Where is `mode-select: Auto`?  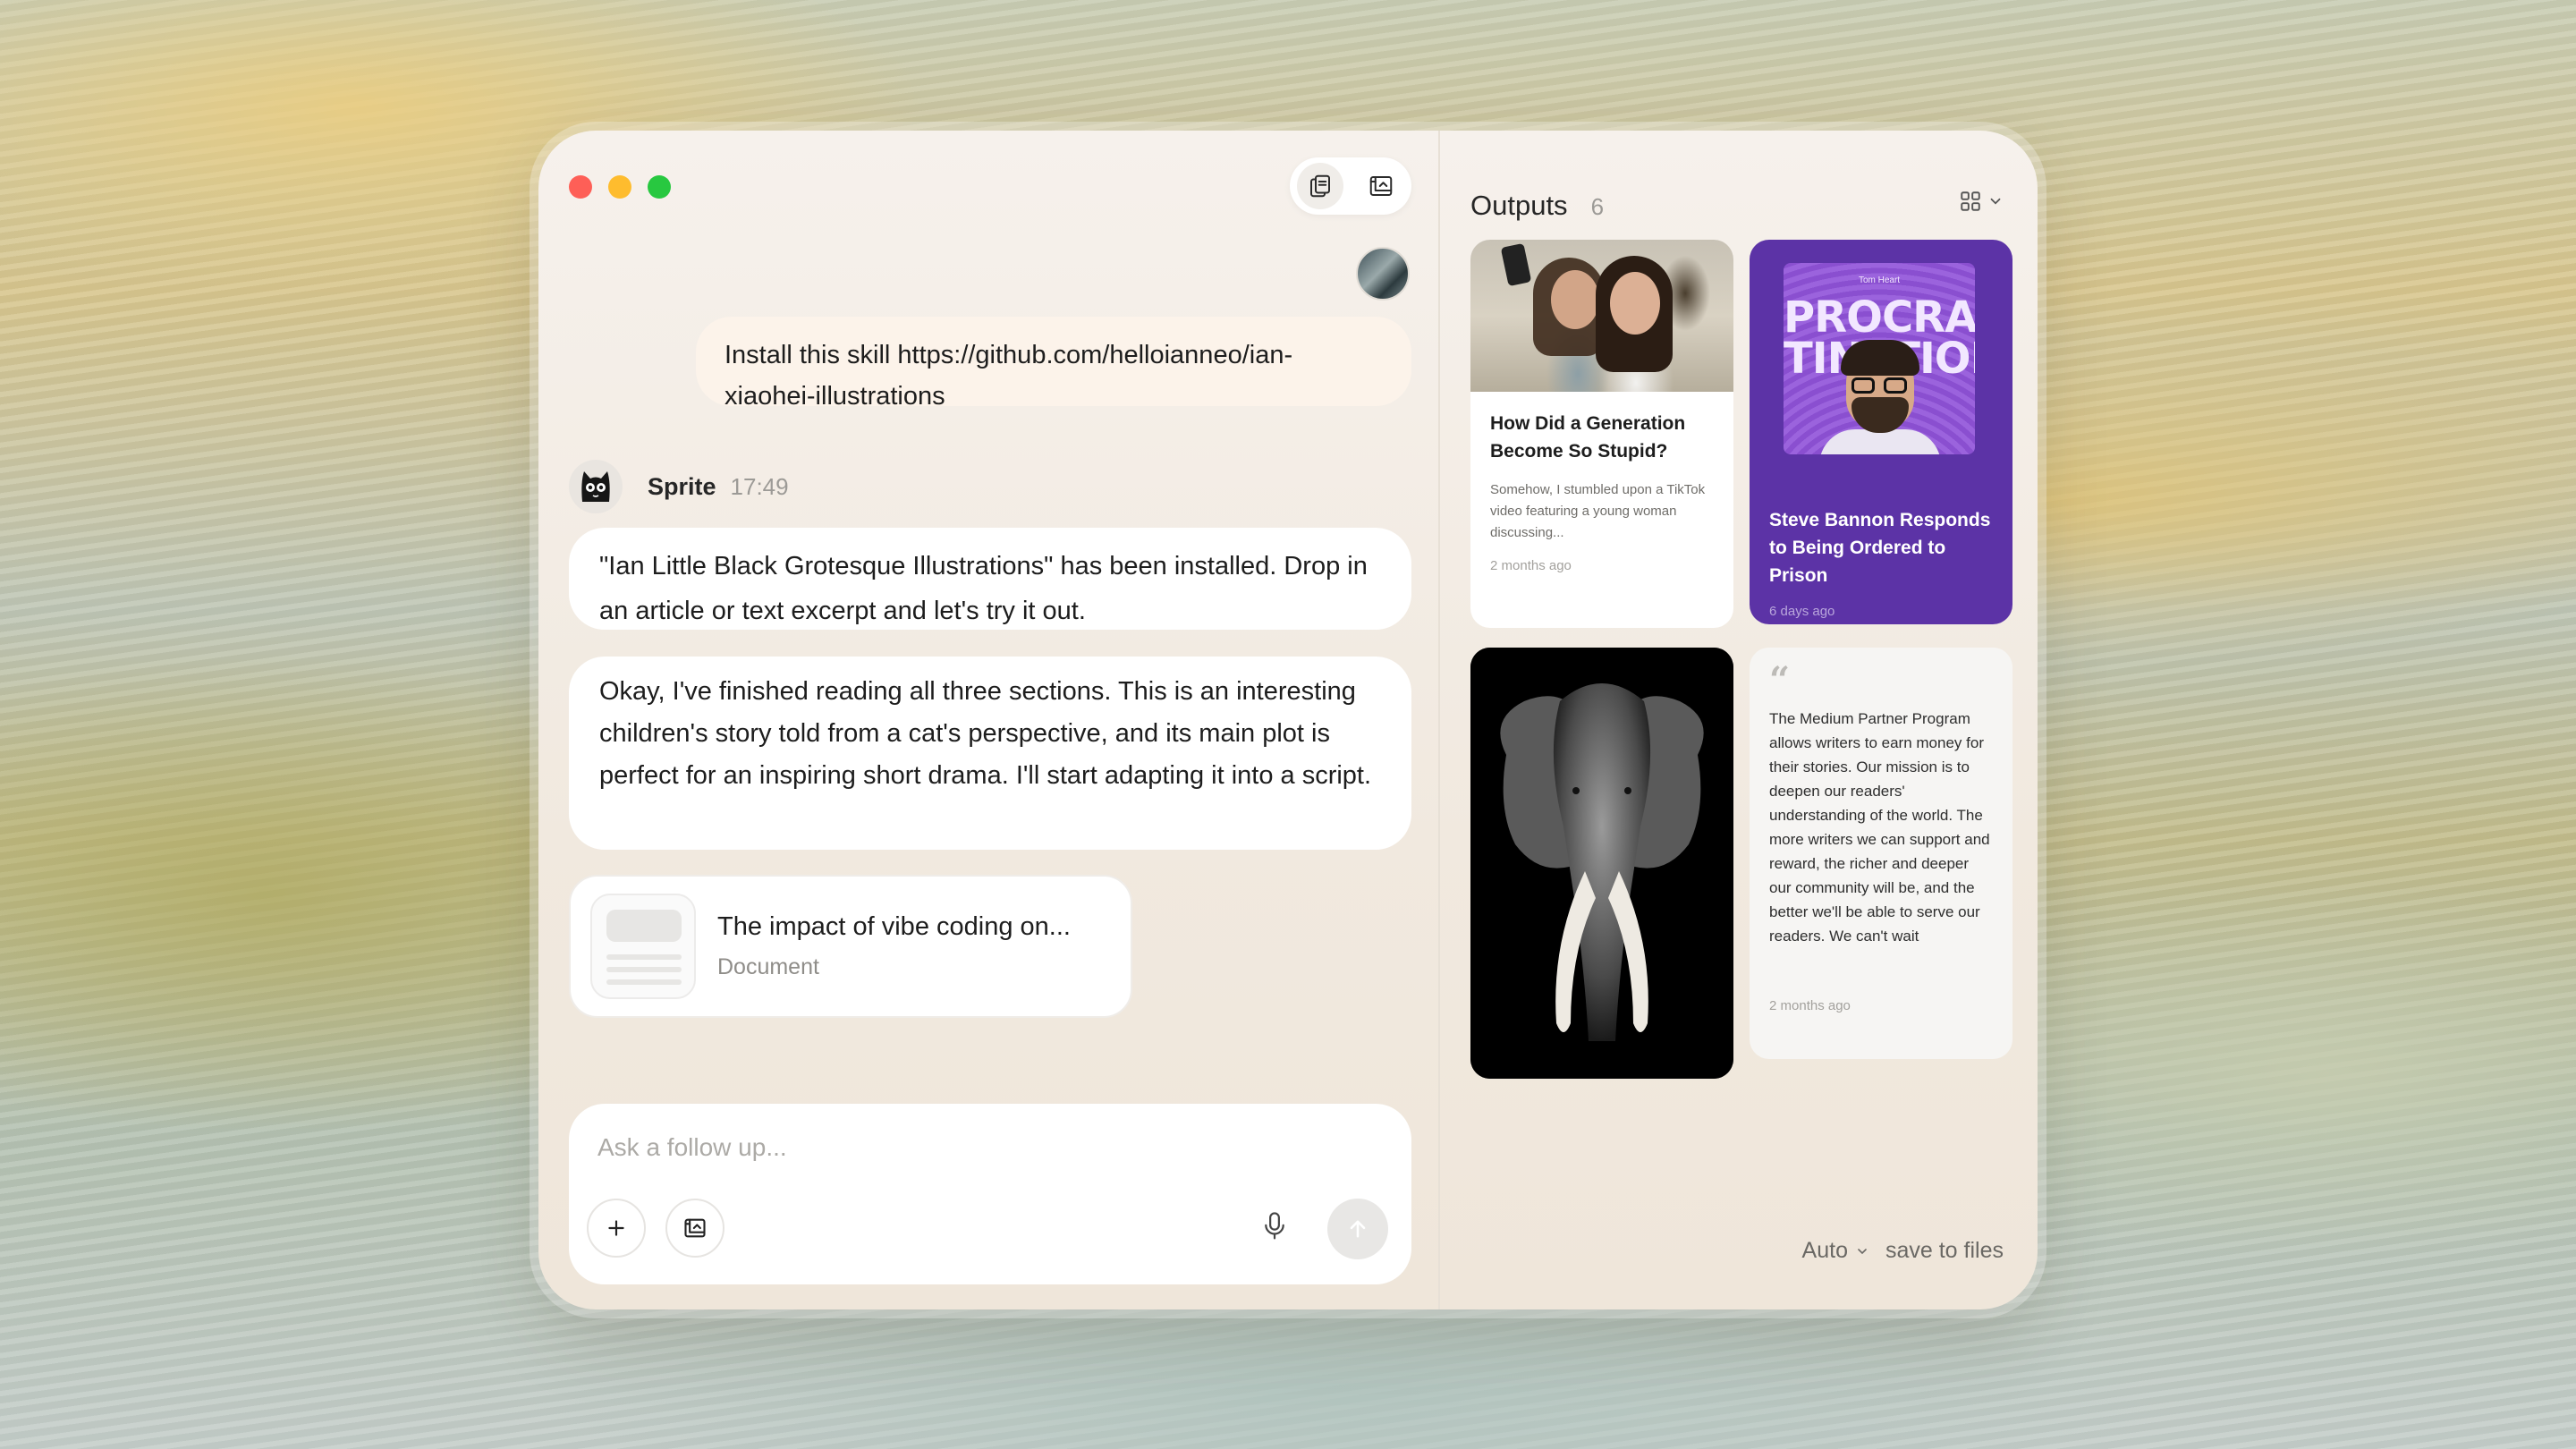 mode-select: Auto is located at coordinates (1835, 1251).